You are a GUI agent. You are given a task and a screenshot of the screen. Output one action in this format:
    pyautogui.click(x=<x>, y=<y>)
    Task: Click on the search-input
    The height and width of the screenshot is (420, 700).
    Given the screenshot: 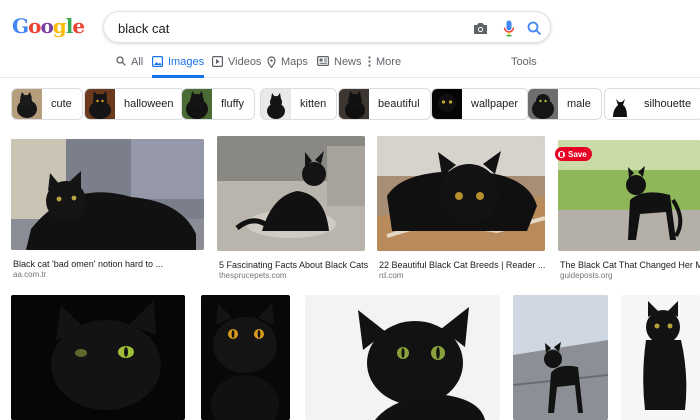 What is the action you would take?
    pyautogui.click(x=283, y=28)
    